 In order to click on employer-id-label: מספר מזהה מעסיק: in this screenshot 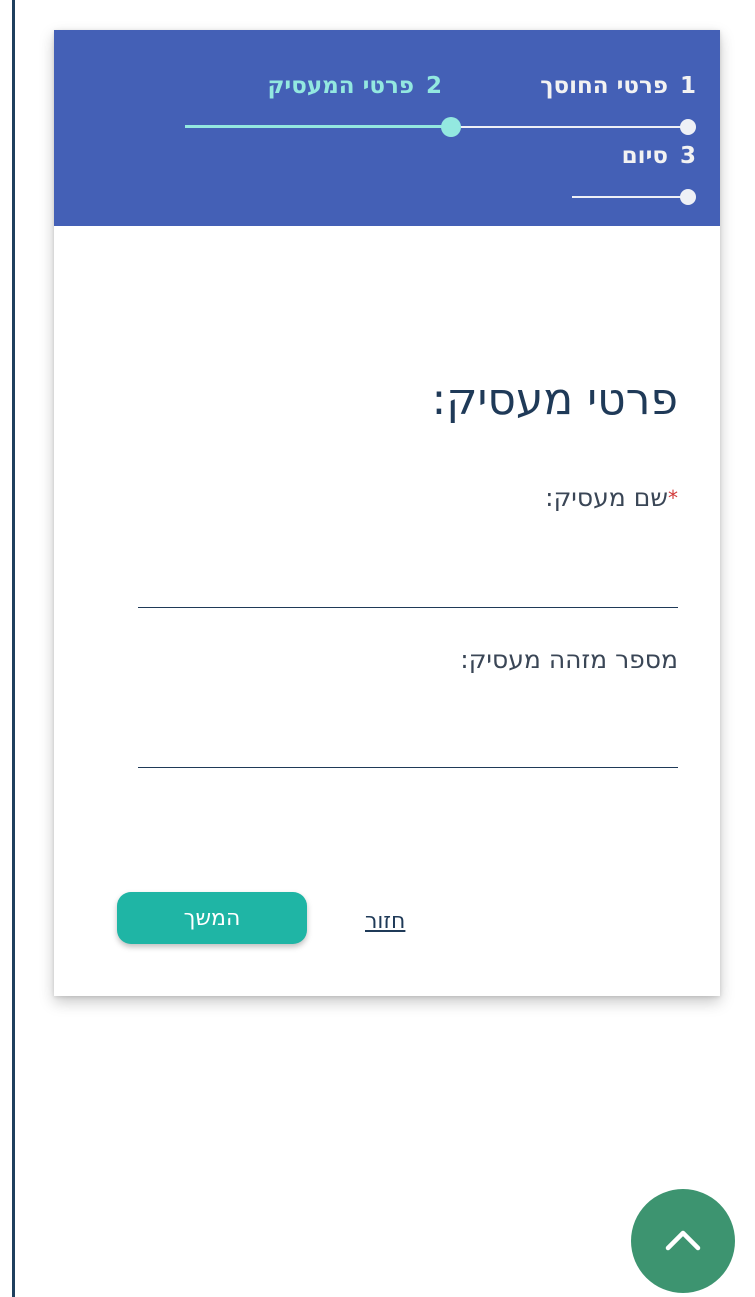, I will do `click(569, 659)`.